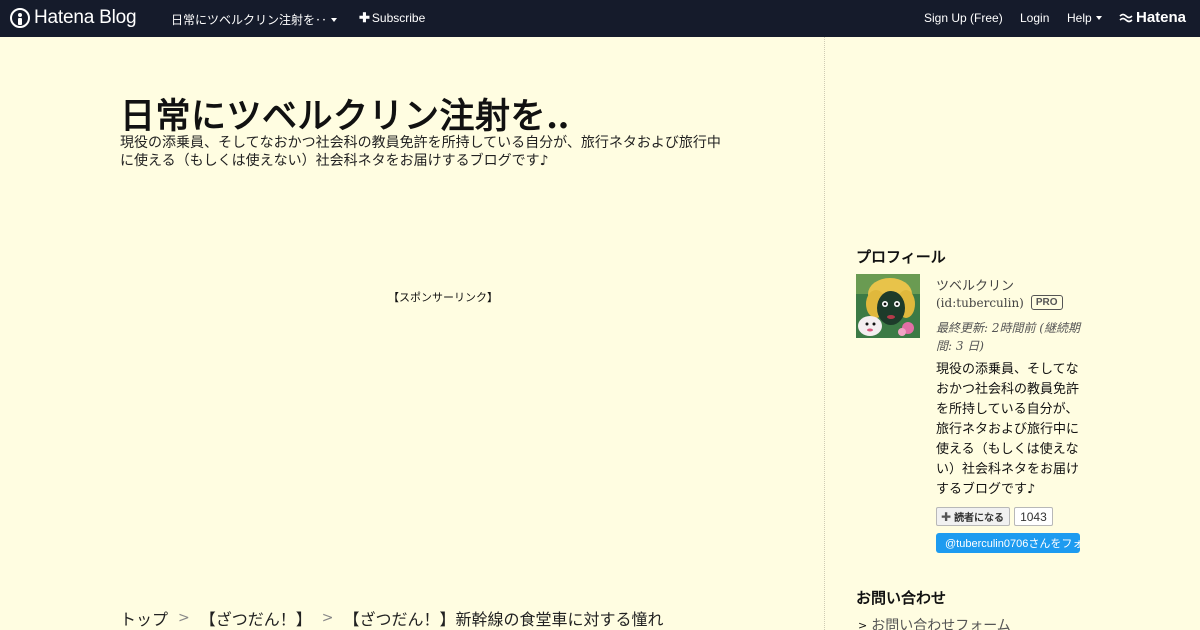 The image size is (1200, 630). I want to click on login-link: Login, so click(1034, 18).